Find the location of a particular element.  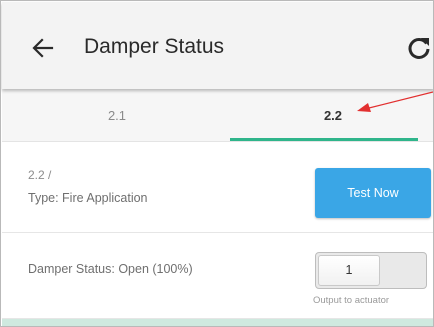

test-now-button: Test Now is located at coordinates (373, 193).